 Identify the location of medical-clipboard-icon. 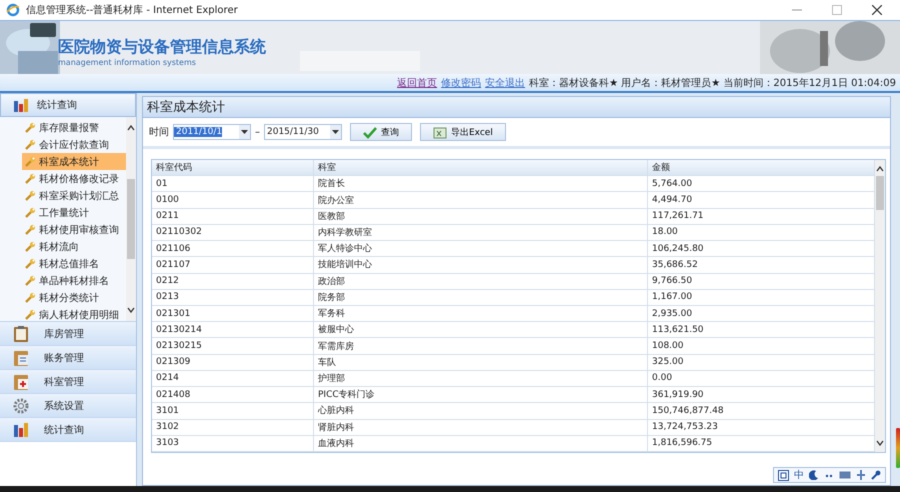
(21, 381).